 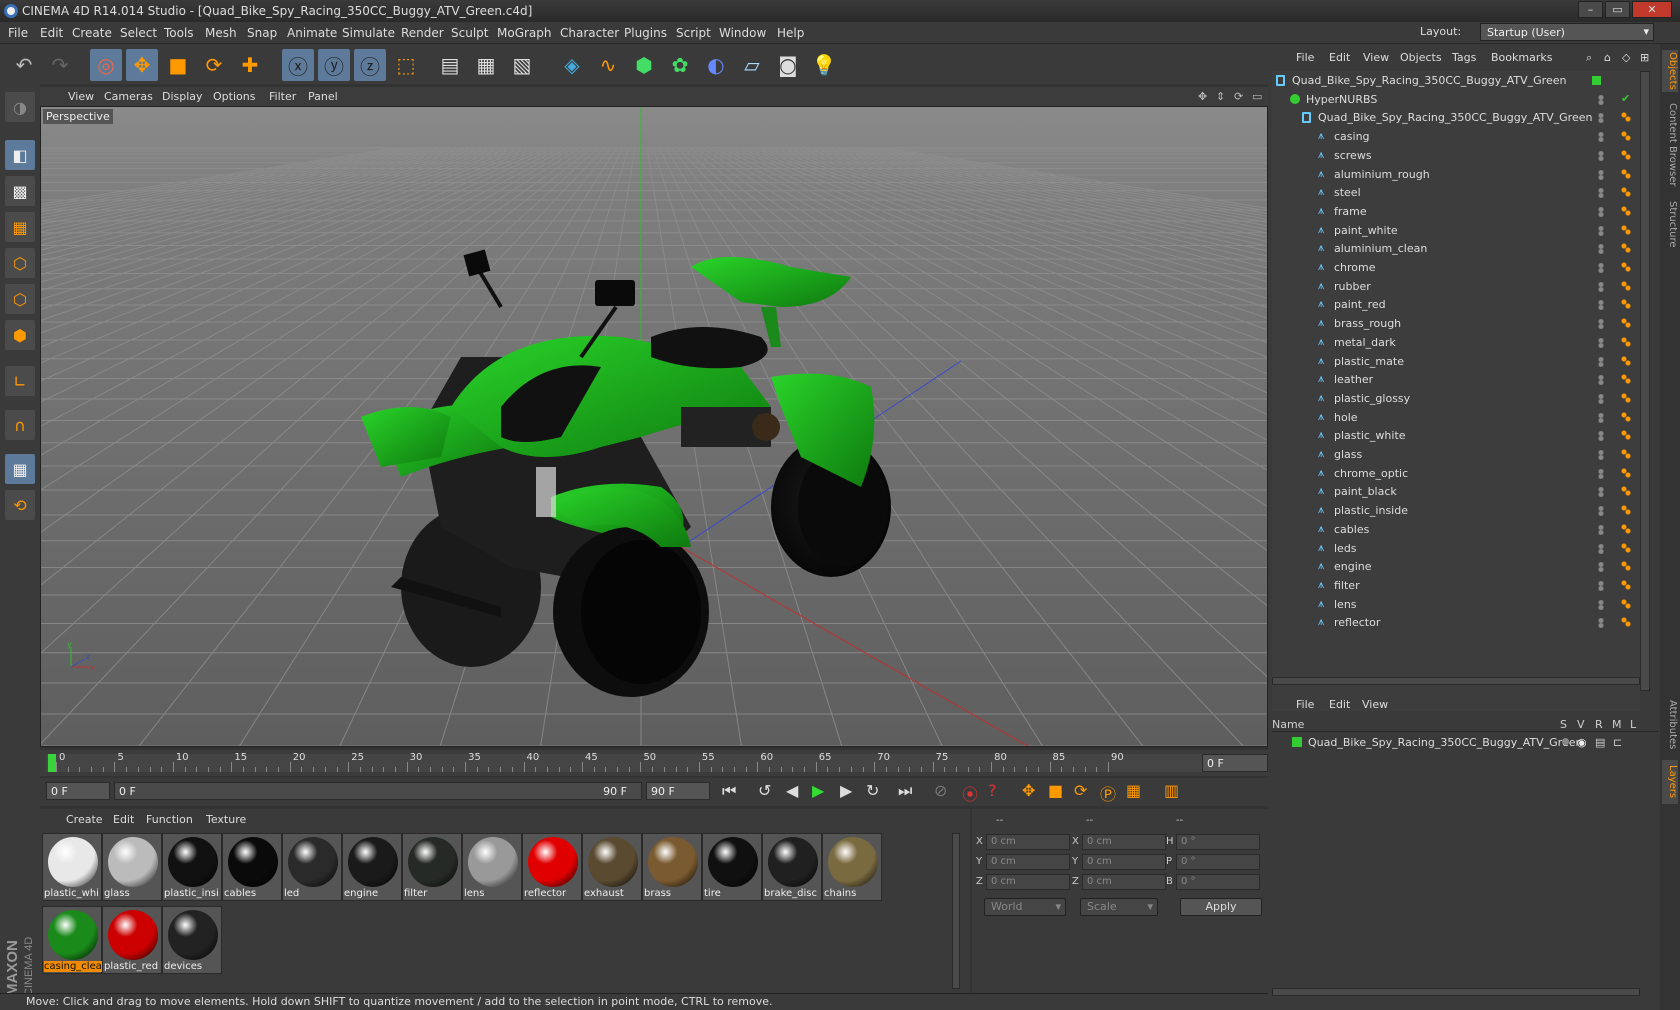 I want to click on previous-frame-icon: ◀, so click(x=792, y=790).